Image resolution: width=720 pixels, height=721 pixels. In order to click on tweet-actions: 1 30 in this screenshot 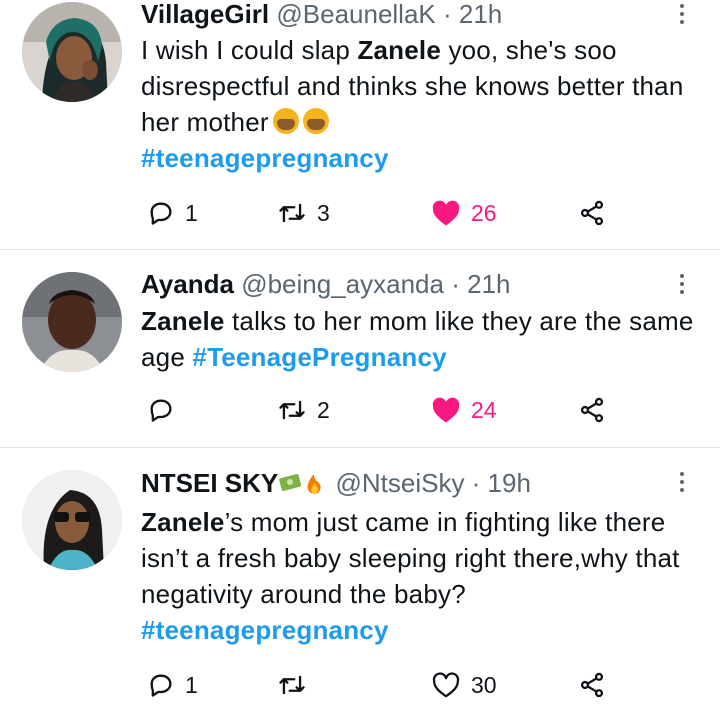, I will do `click(381, 685)`.